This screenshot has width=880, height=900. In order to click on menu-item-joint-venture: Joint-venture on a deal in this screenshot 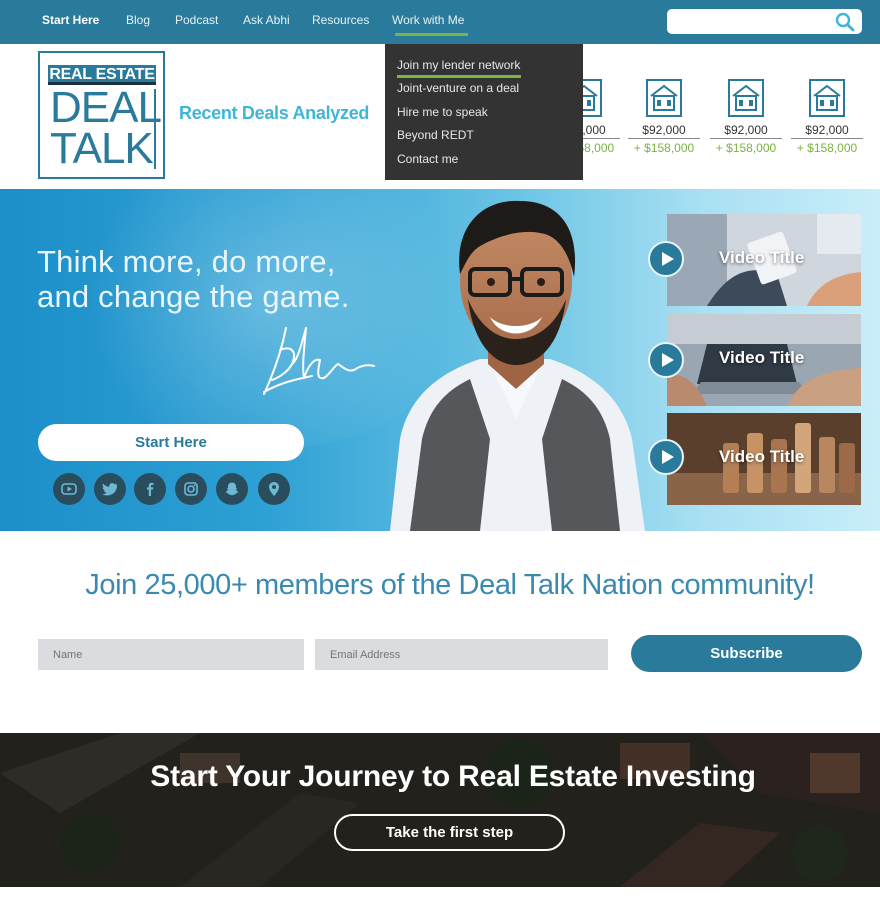, I will do `click(484, 91)`.